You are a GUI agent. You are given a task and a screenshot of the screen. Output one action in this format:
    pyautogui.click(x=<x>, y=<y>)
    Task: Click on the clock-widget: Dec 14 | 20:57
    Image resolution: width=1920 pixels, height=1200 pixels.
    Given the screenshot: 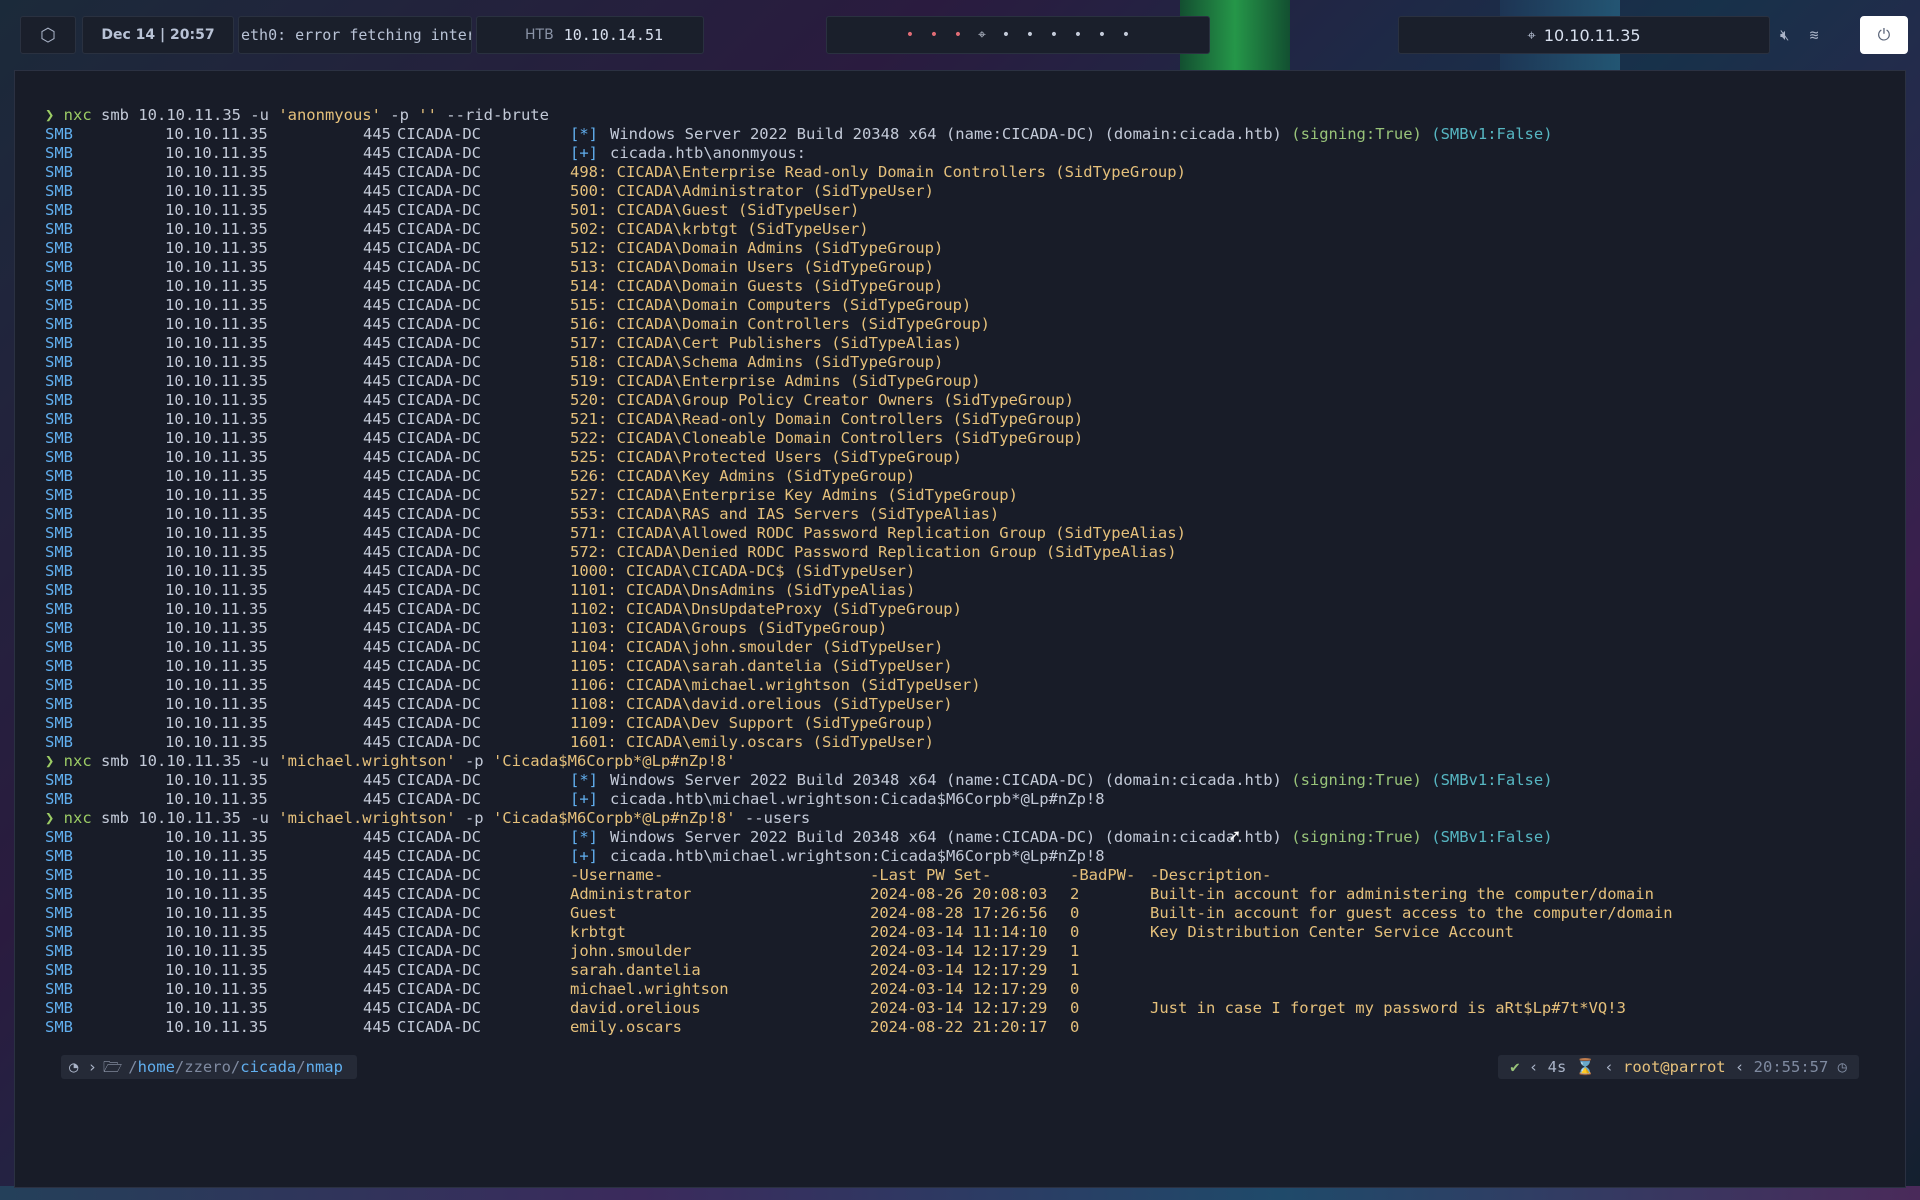 What is the action you would take?
    pyautogui.click(x=158, y=35)
    